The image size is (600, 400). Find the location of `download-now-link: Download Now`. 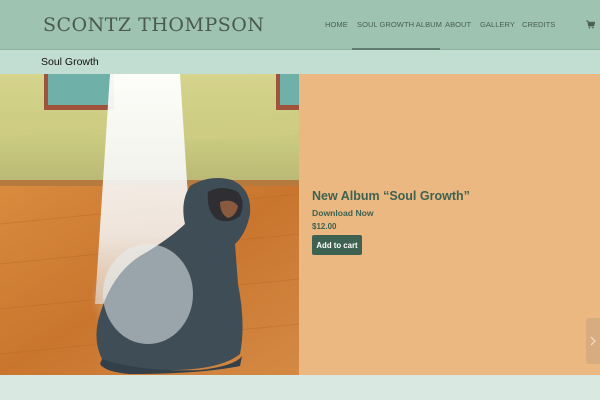

download-now-link: Download Now is located at coordinates (442, 213).